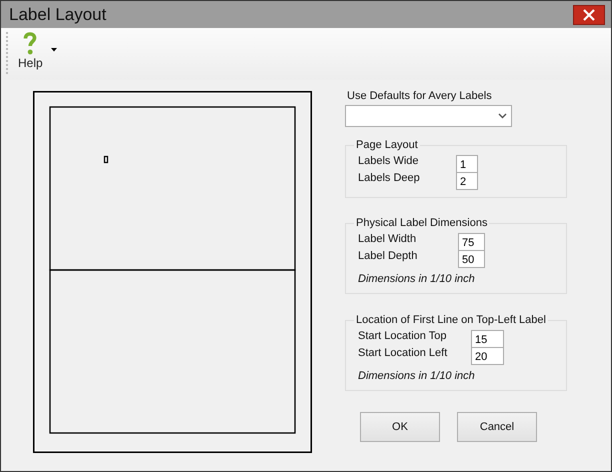  What do you see at coordinates (400, 427) in the screenshot?
I see `dialog-button: OK` at bounding box center [400, 427].